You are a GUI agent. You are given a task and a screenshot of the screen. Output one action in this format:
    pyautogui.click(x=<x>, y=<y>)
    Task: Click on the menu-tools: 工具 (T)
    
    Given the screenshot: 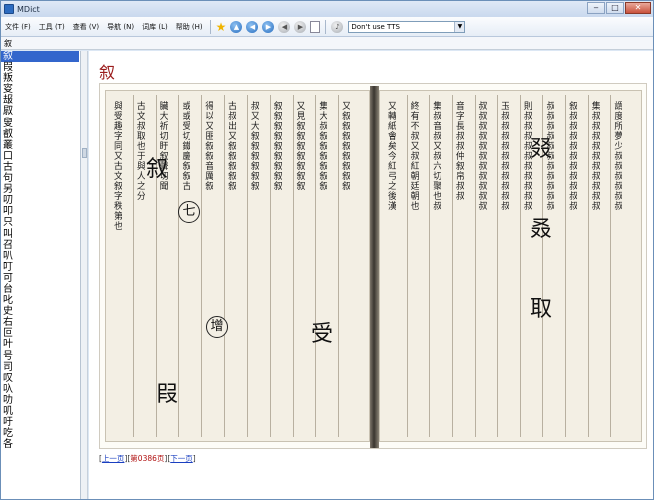 What is the action you would take?
    pyautogui.click(x=52, y=27)
    